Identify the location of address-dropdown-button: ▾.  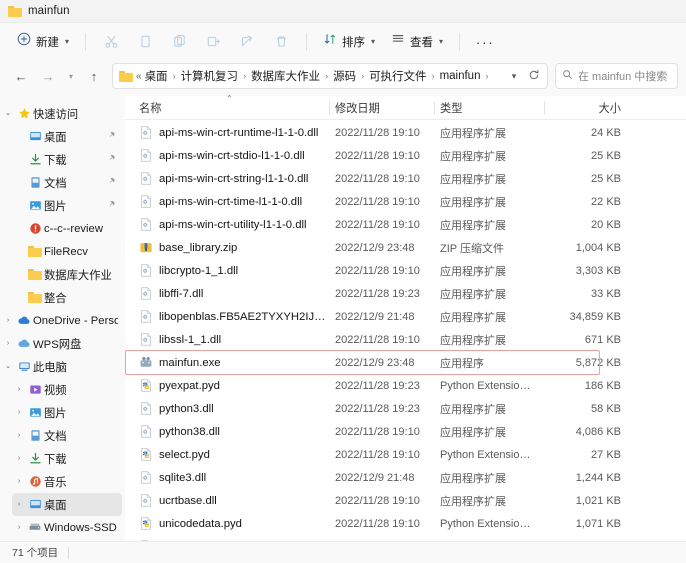
(514, 76).